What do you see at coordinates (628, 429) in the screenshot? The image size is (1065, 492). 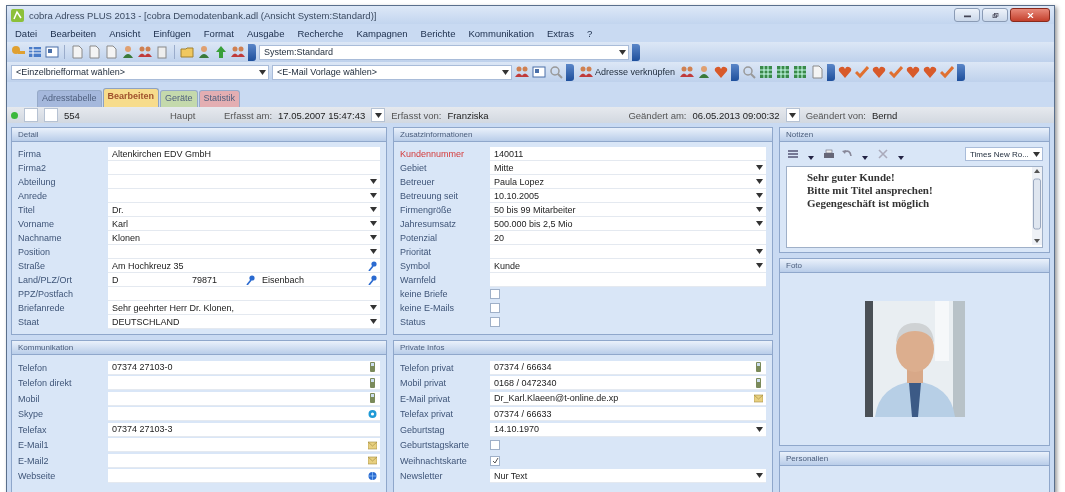 I see `input-field: 14.10.1970` at bounding box center [628, 429].